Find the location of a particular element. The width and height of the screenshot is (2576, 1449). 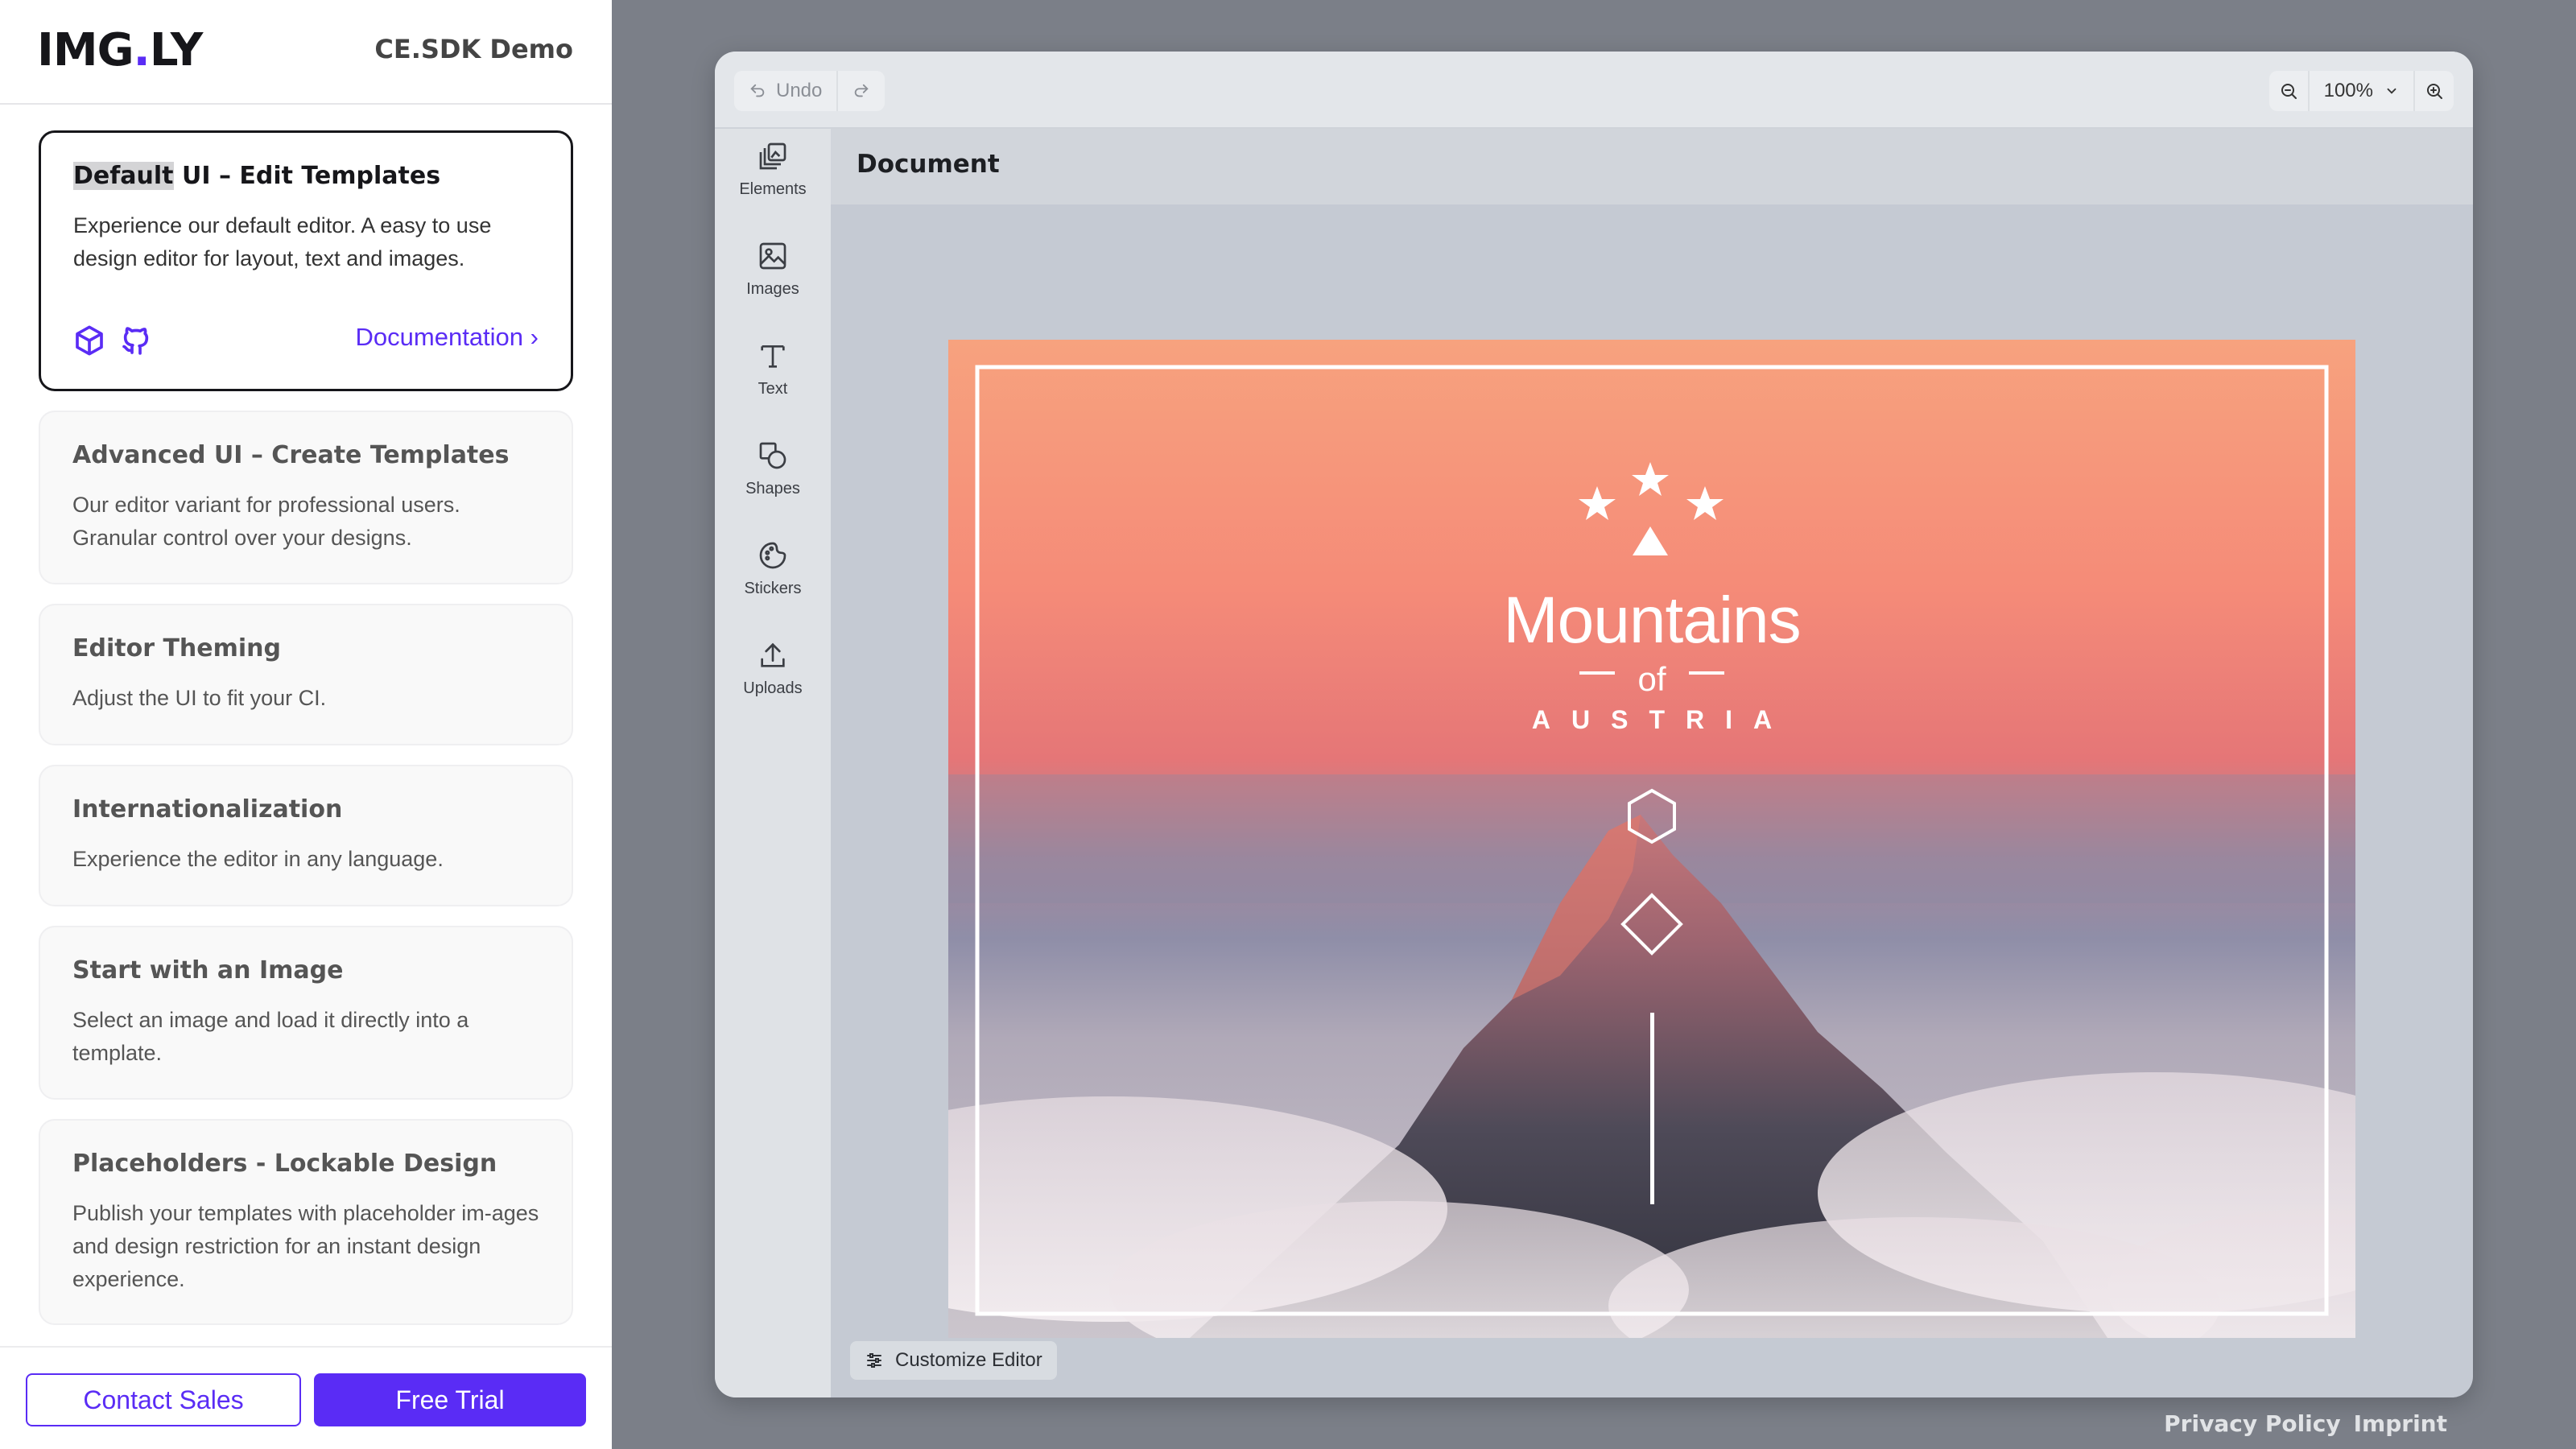

dock-label: Text is located at coordinates (773, 389).